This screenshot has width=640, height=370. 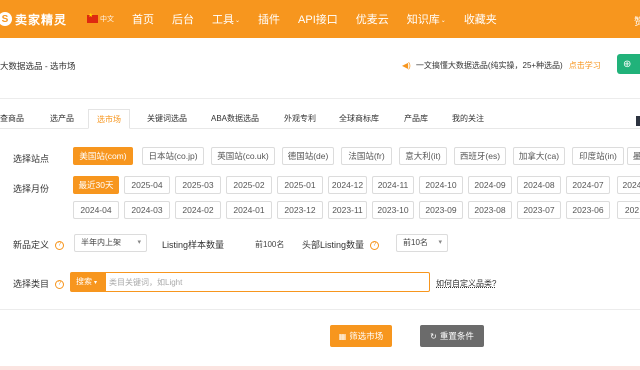 What do you see at coordinates (637, 20) in the screenshot?
I see `nav-user-text: 赞` at bounding box center [637, 20].